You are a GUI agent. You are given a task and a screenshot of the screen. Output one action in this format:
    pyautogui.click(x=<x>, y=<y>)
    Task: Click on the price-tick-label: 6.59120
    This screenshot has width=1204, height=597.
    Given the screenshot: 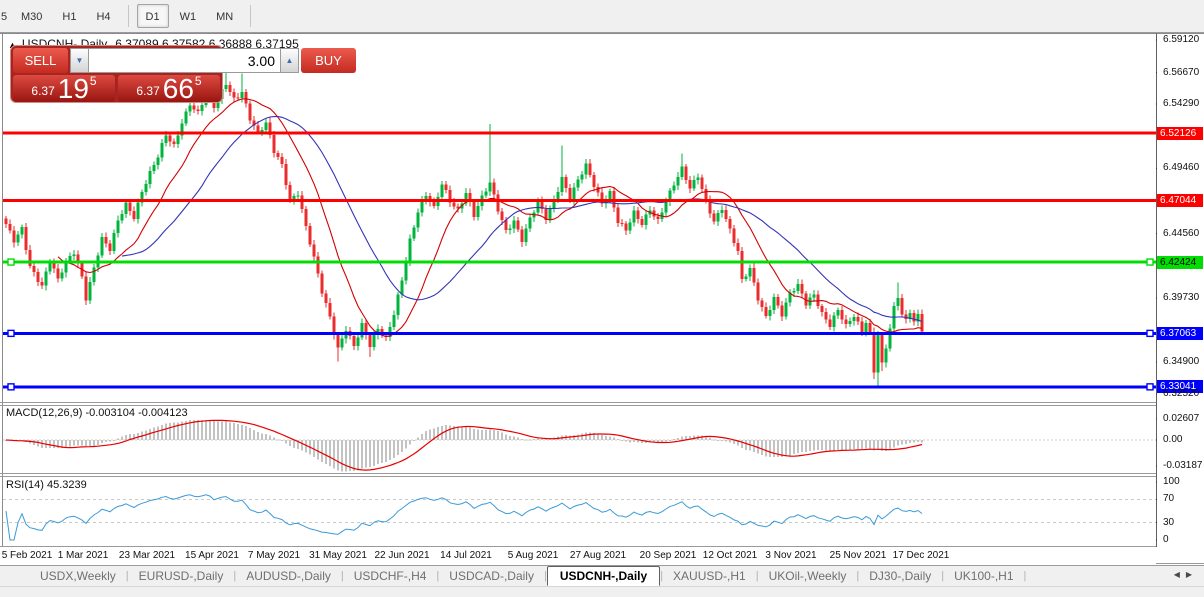 What is the action you would take?
    pyautogui.click(x=1181, y=39)
    